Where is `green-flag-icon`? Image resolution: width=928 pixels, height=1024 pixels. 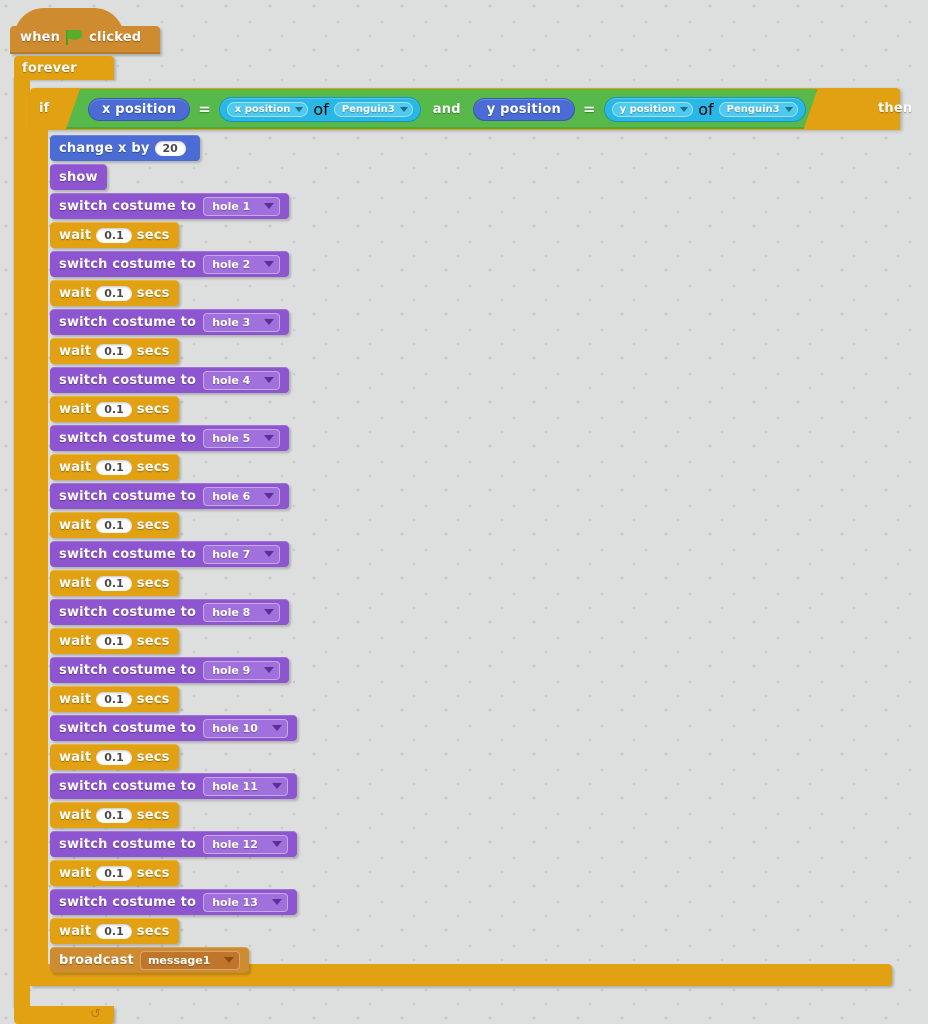 green-flag-icon is located at coordinates (74, 37).